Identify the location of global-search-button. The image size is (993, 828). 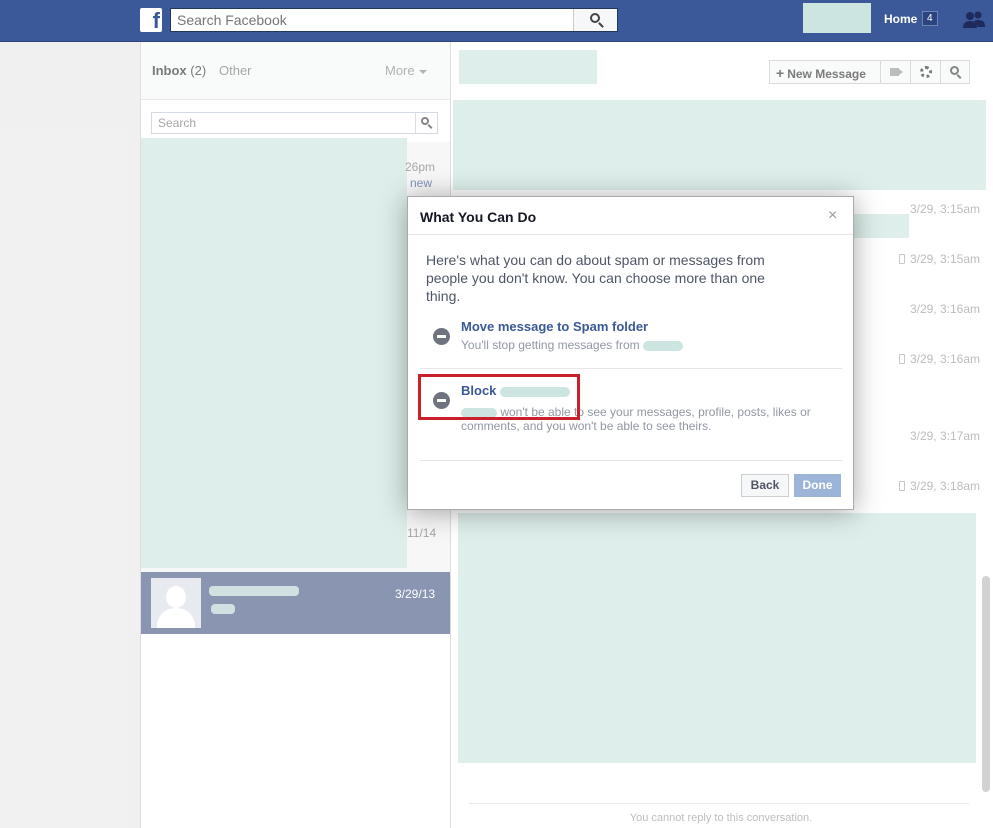
(595, 20).